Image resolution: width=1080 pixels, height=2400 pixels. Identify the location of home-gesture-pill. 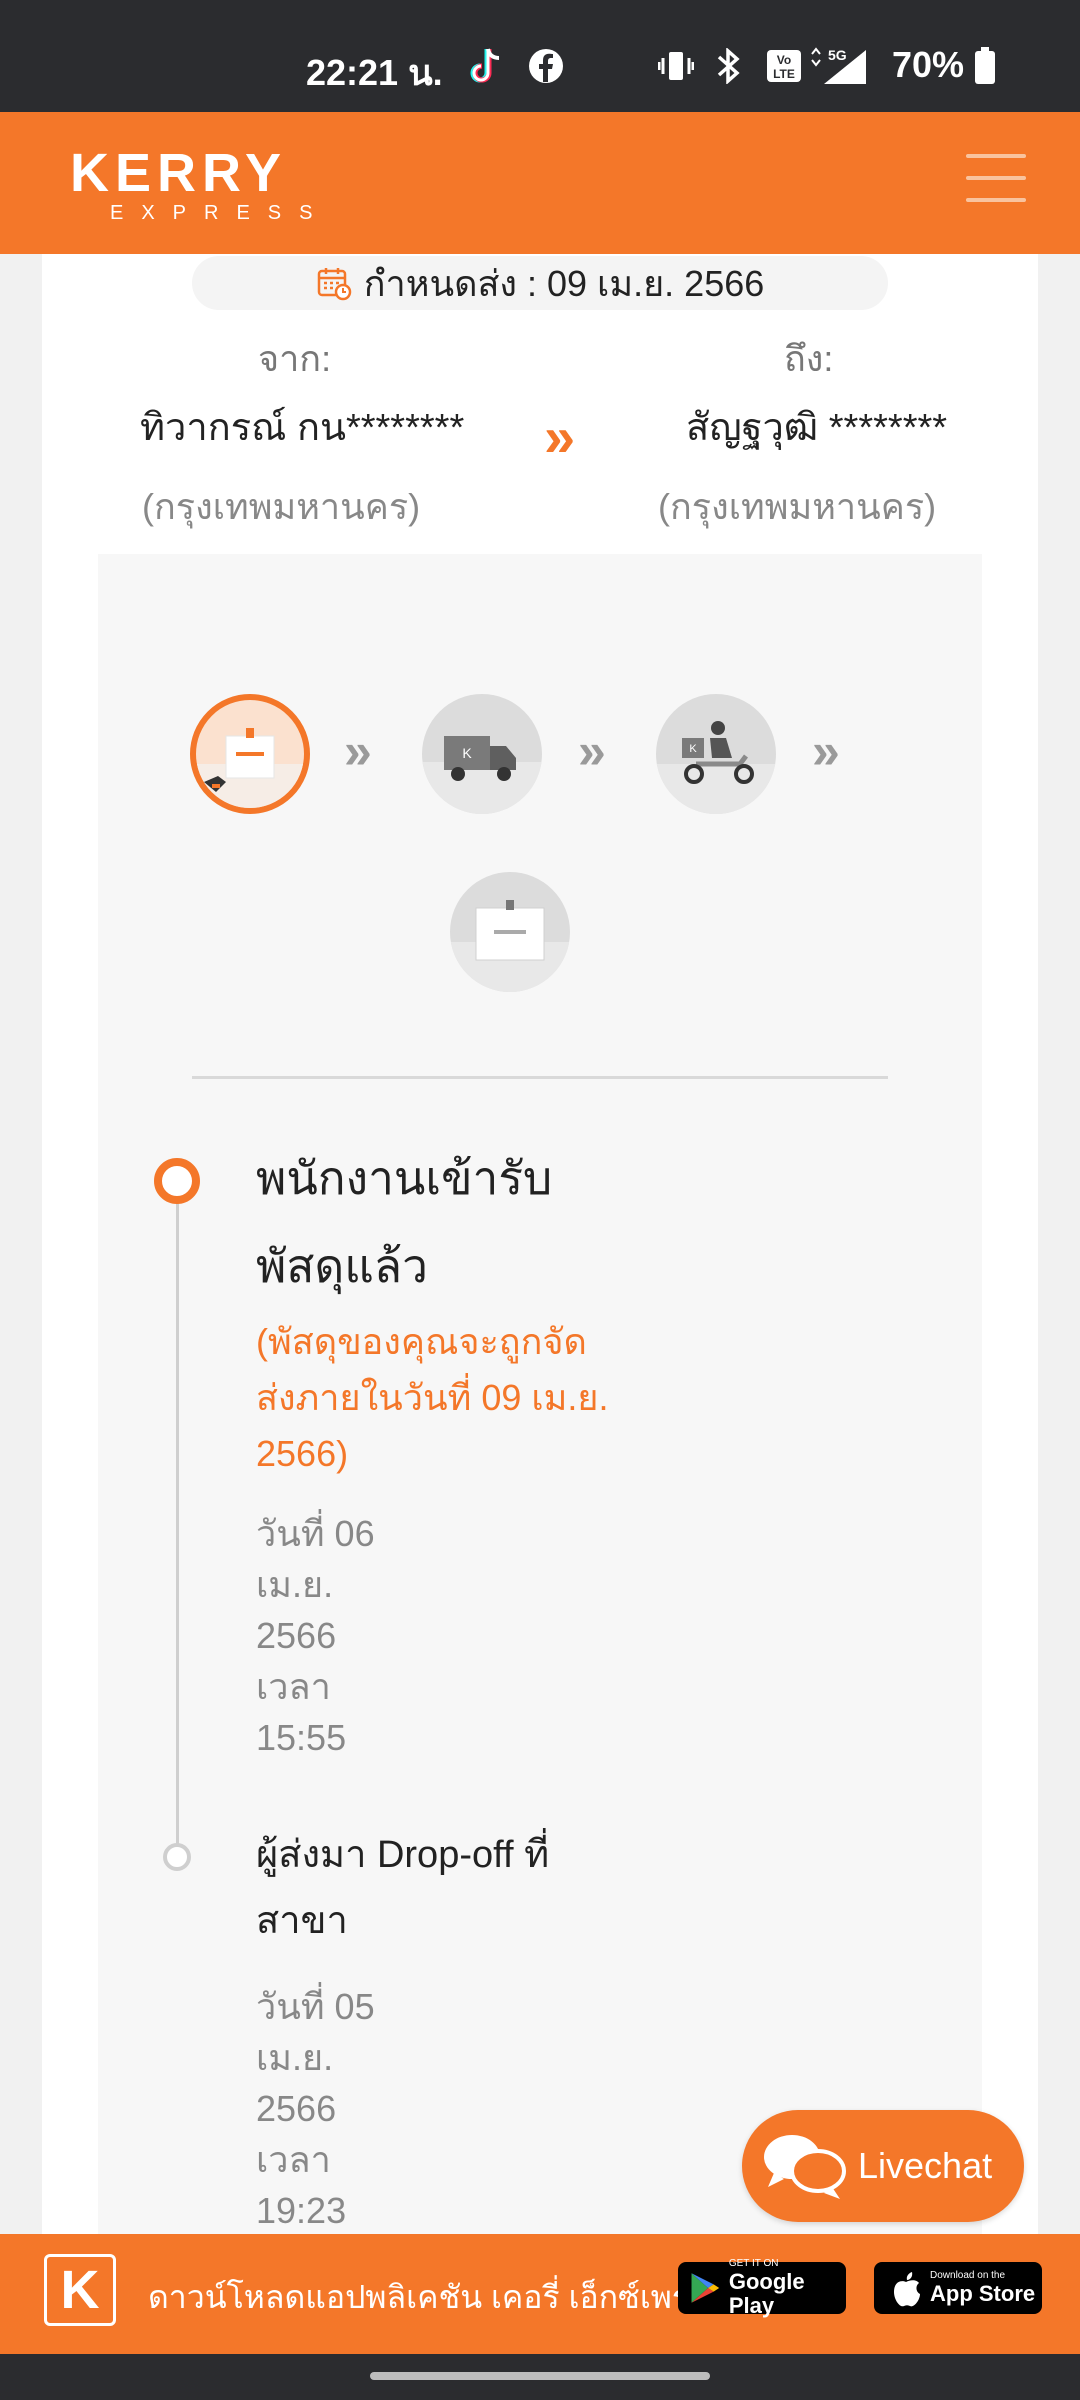
(540, 2376).